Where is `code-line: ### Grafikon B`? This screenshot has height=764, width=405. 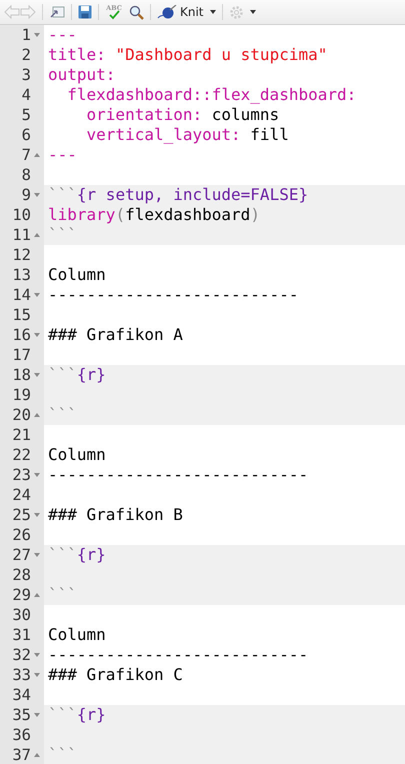
code-line: ### Grafikon B is located at coordinates (115, 515).